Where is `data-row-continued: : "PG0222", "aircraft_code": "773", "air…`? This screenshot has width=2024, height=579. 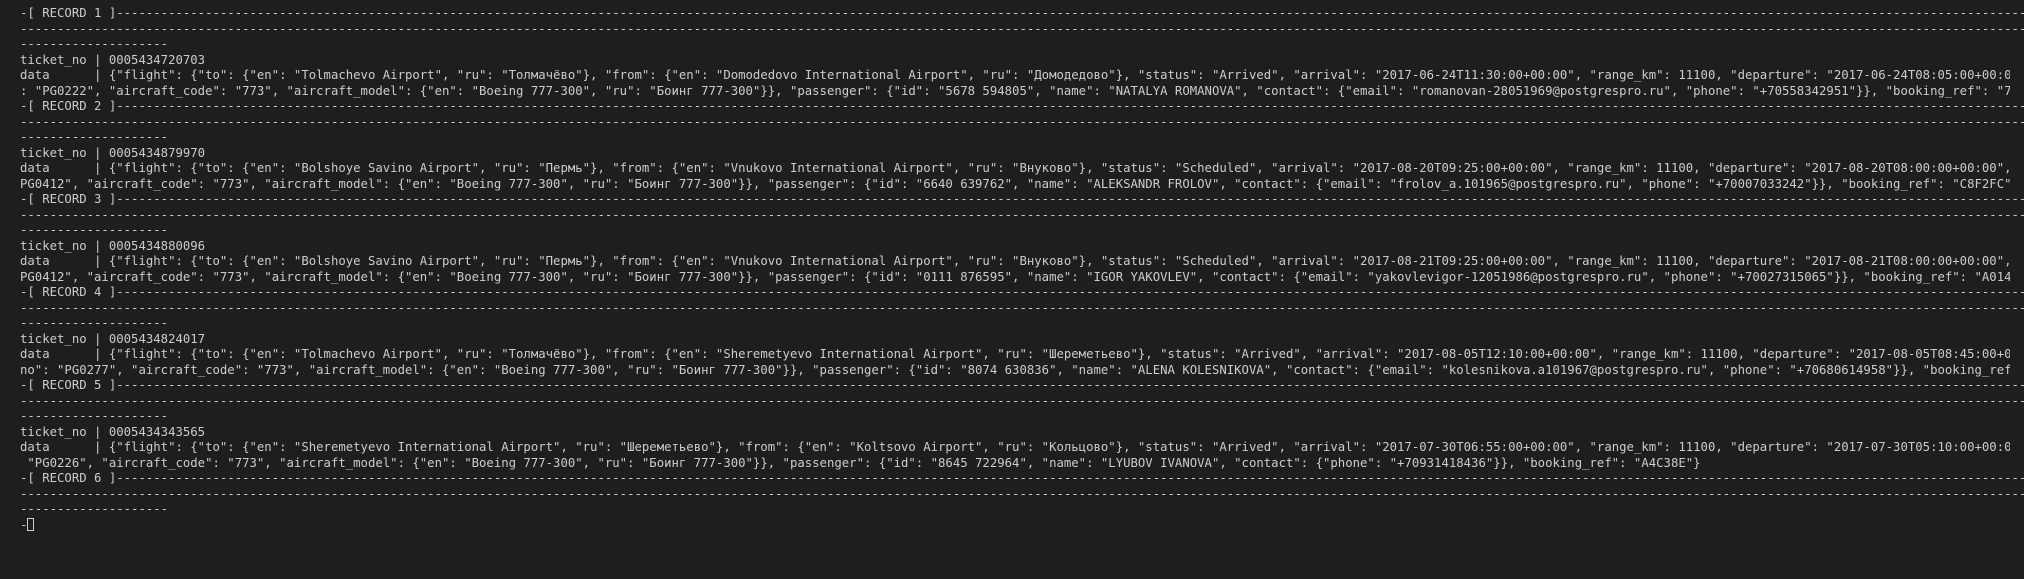 data-row-continued: : "PG0222", "aircraft_code": "773", "air… is located at coordinates (1015, 90).